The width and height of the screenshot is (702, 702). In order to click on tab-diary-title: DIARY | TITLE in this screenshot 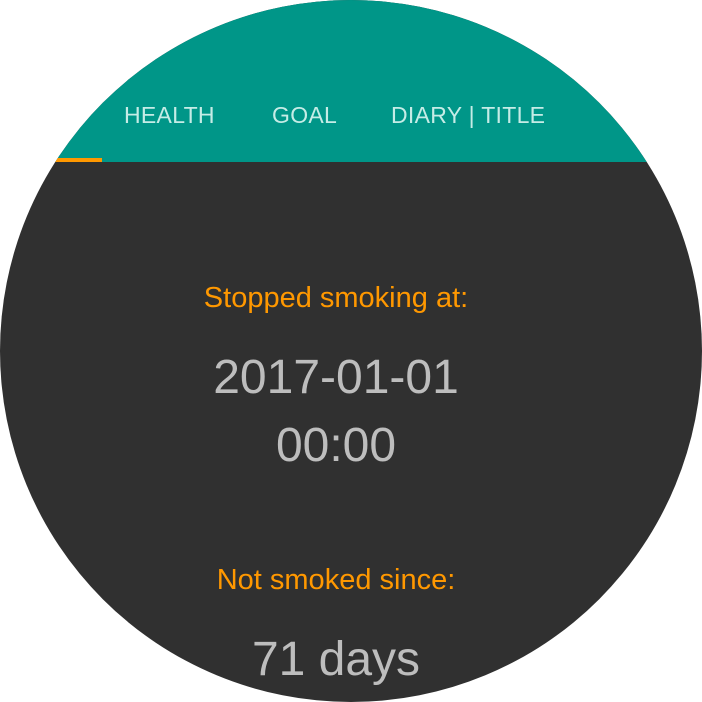, I will do `click(468, 115)`.